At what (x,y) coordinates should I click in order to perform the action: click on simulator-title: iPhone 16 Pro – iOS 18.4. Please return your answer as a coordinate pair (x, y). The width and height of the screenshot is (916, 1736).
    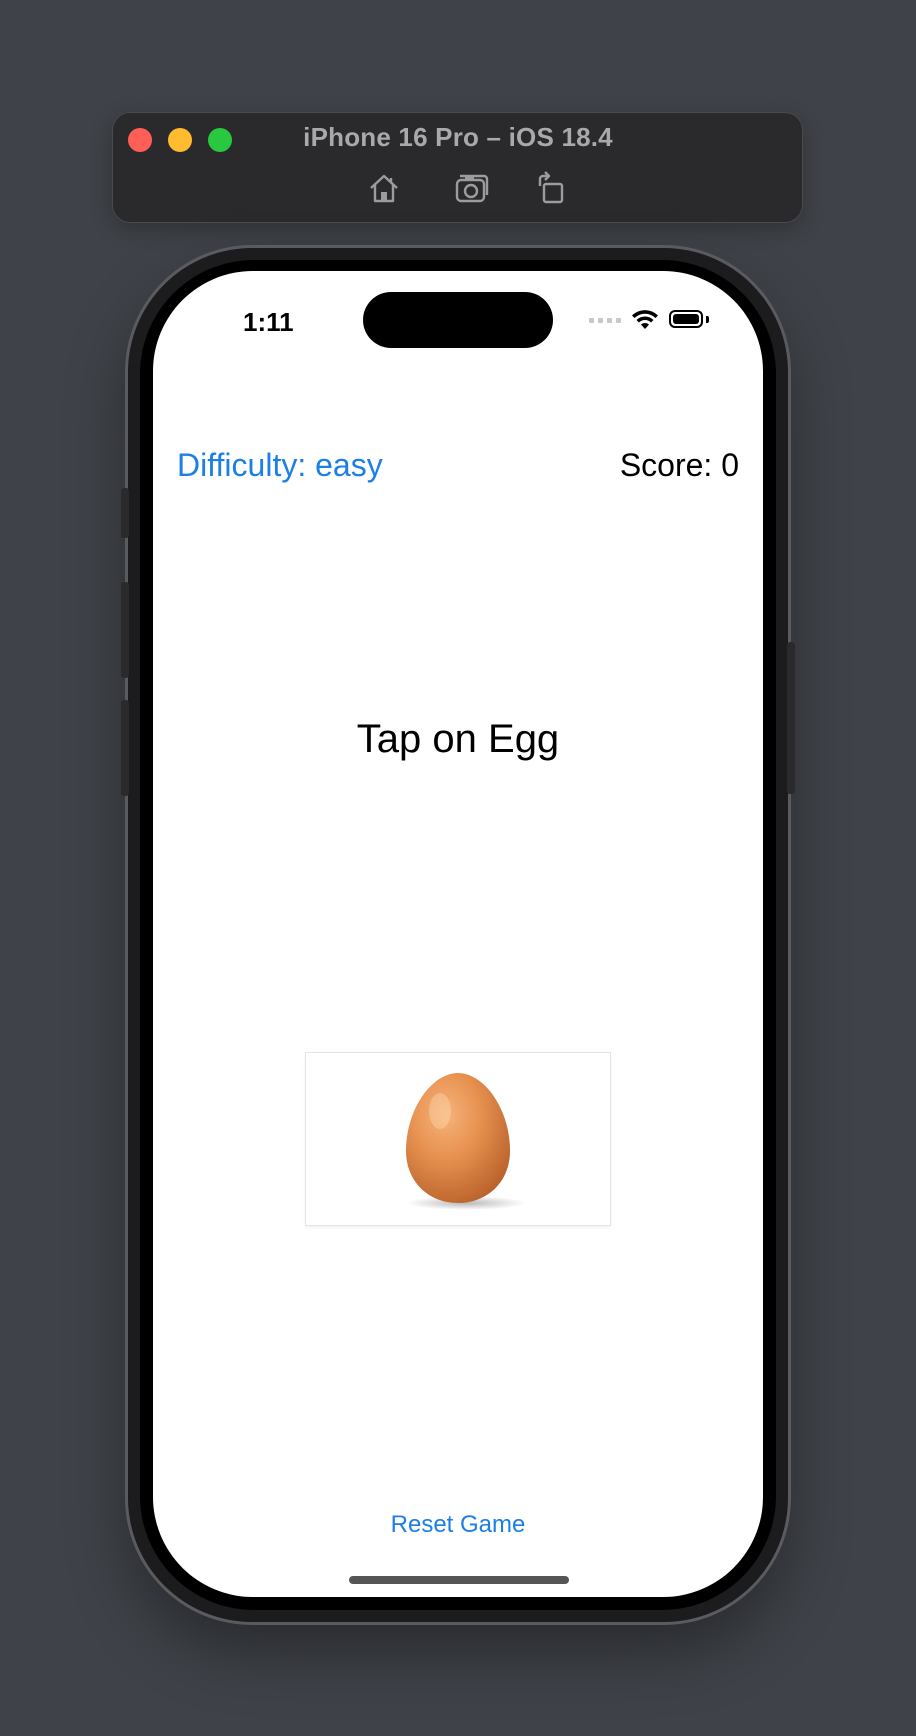
    Looking at the image, I should click on (458, 137).